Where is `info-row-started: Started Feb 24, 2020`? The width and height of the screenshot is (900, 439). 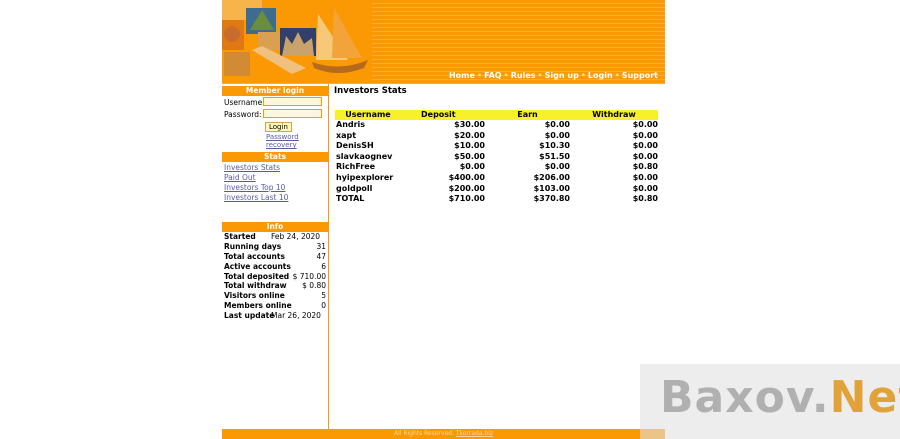 info-row-started: Started Feb 24, 2020 is located at coordinates (275, 237).